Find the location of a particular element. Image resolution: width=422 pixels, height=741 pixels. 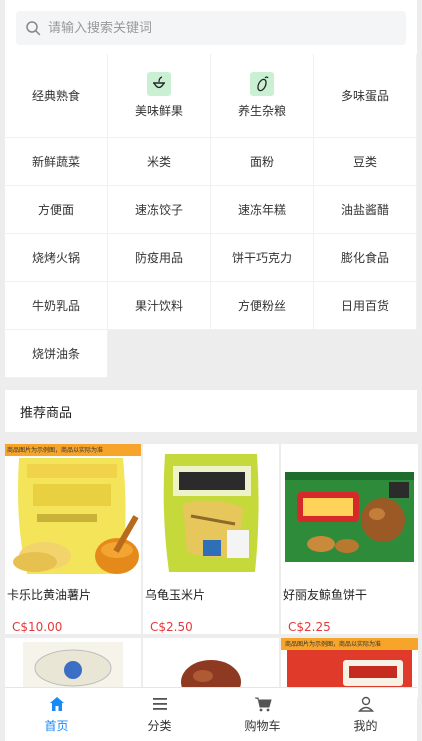

category-item: 多味蛋品 is located at coordinates (365, 96).